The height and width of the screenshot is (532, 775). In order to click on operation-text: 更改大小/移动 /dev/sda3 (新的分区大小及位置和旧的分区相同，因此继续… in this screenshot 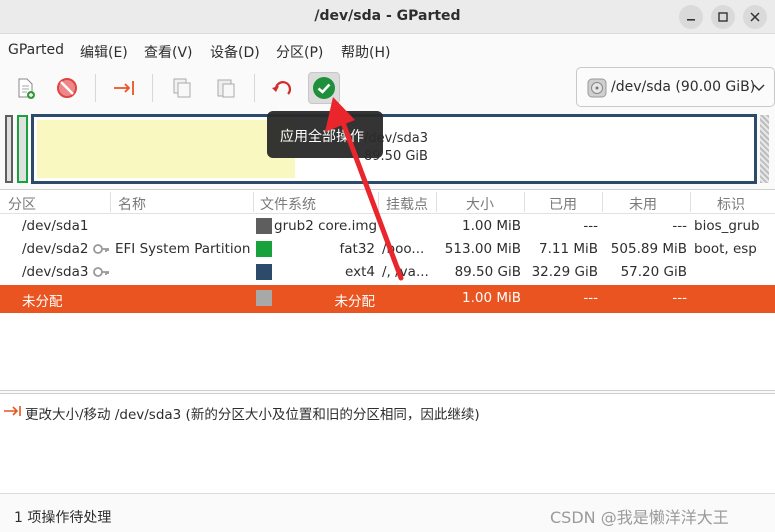, I will do `click(252, 415)`.